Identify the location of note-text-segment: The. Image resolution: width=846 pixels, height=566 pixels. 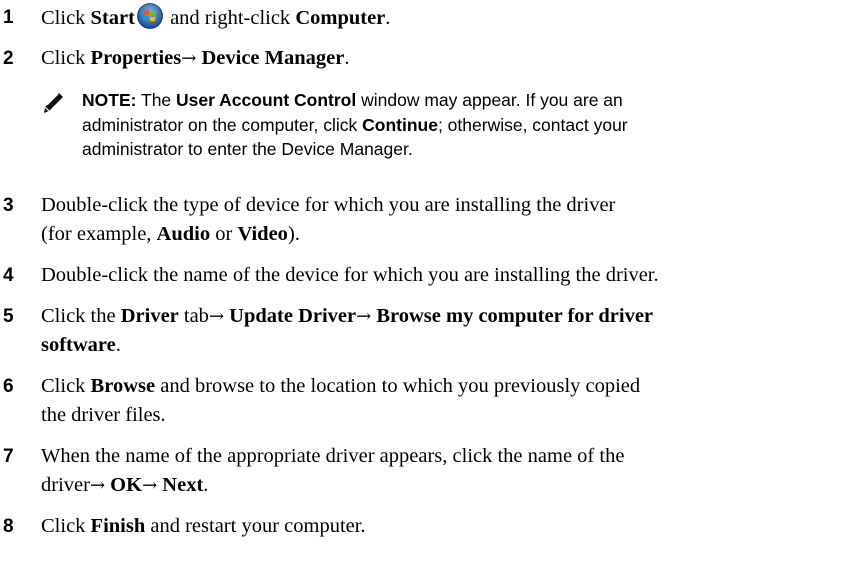
(156, 100).